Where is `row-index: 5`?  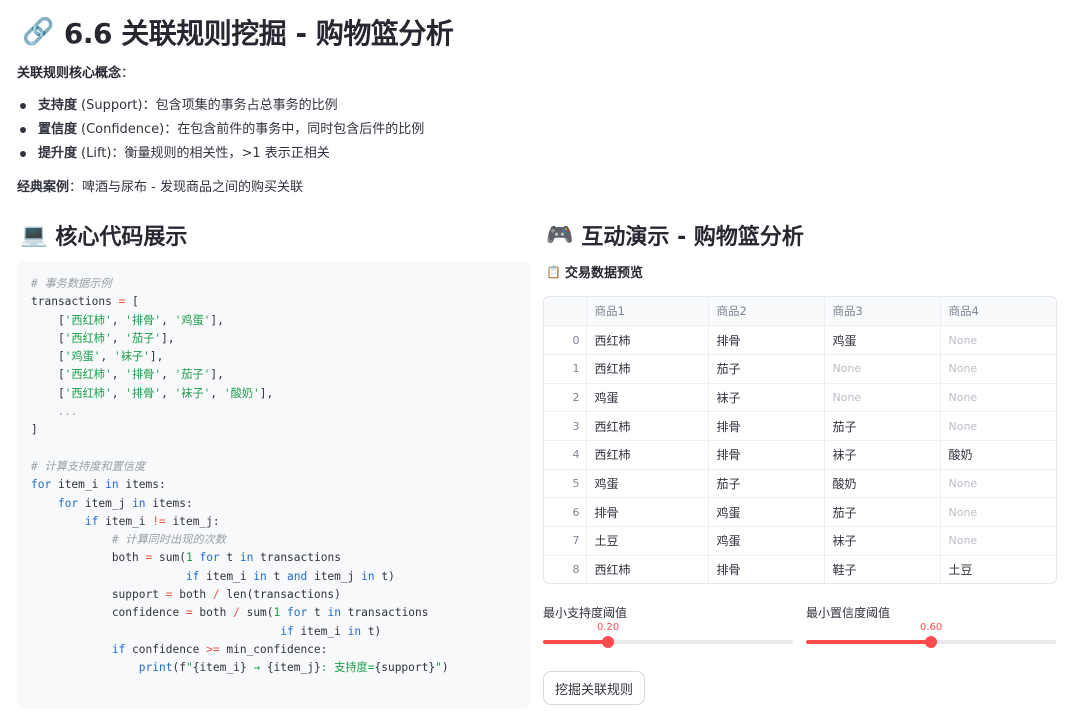 row-index: 5 is located at coordinates (565, 484).